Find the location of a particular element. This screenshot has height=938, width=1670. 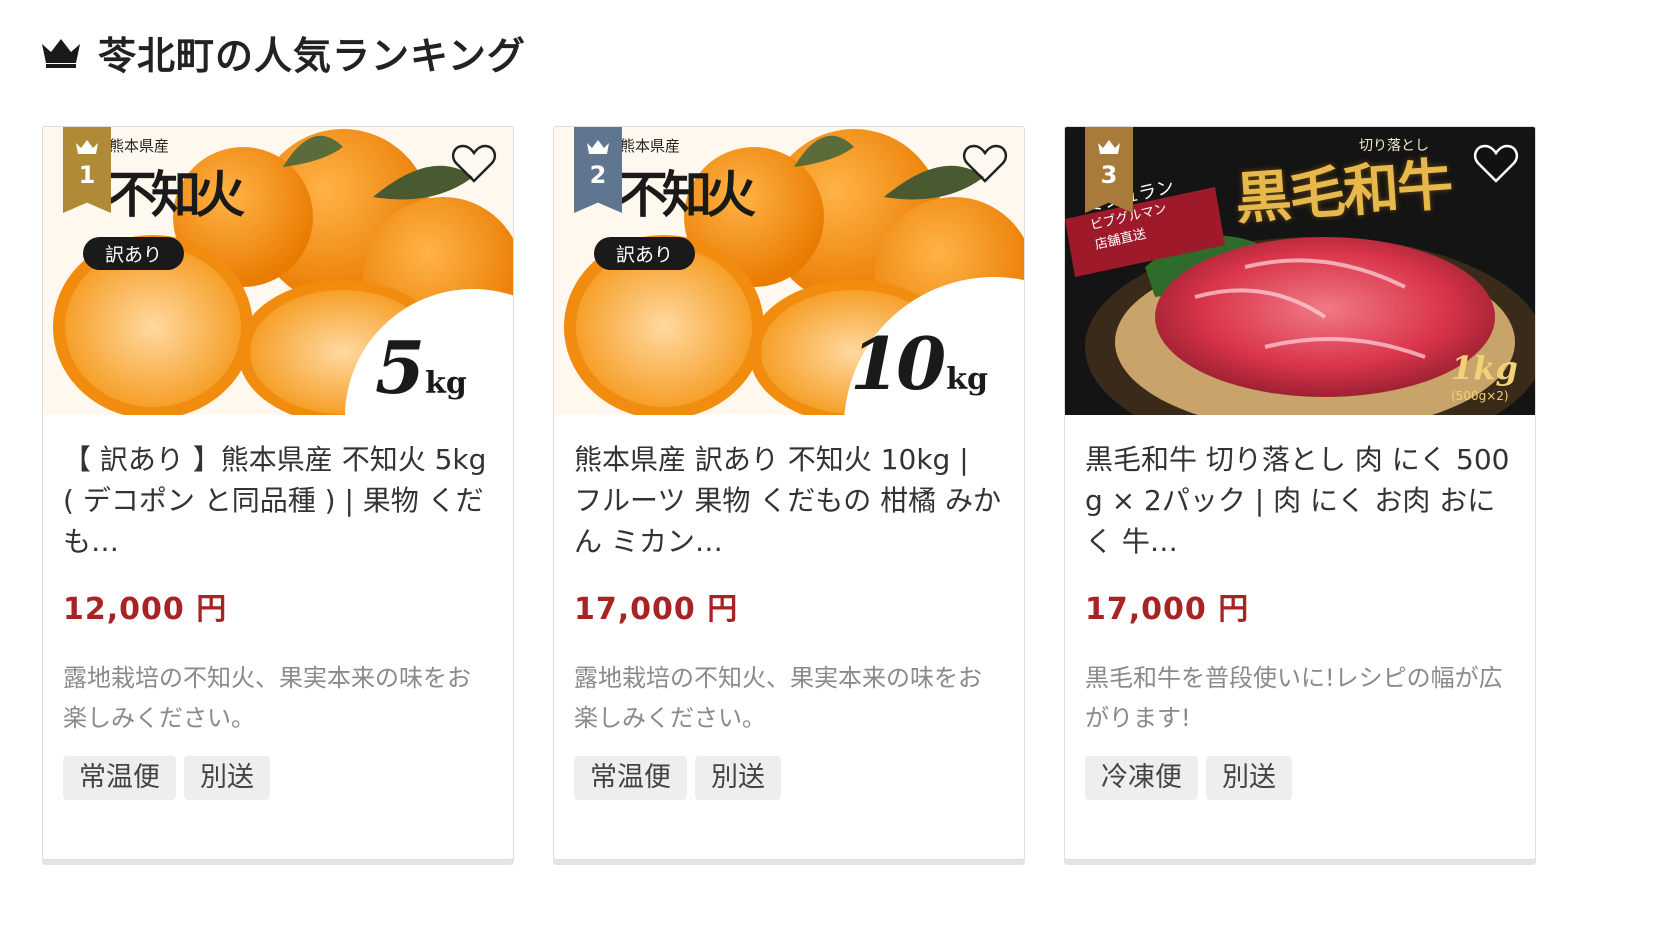

product-image: 熊本県産 不知火 訳あり 10 kg 2 is located at coordinates (789, 271).